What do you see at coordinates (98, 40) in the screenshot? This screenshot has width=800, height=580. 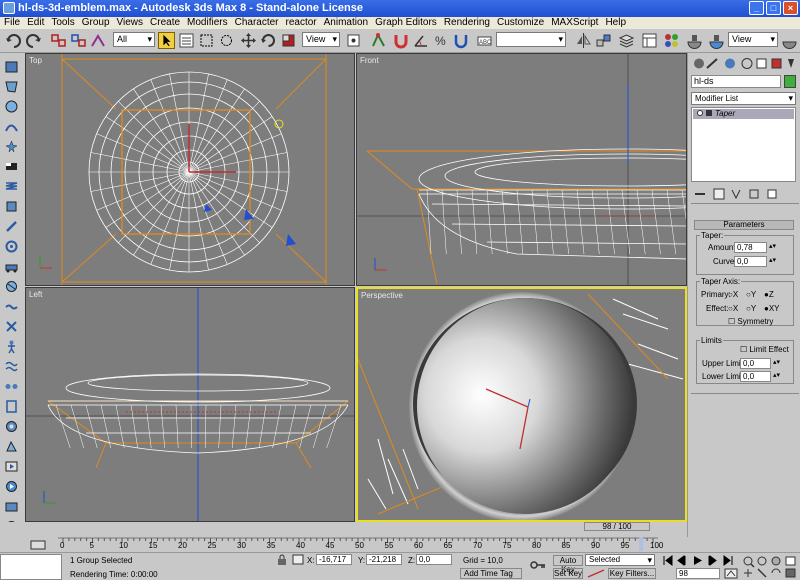 I see `bind-space-warp-icon` at bounding box center [98, 40].